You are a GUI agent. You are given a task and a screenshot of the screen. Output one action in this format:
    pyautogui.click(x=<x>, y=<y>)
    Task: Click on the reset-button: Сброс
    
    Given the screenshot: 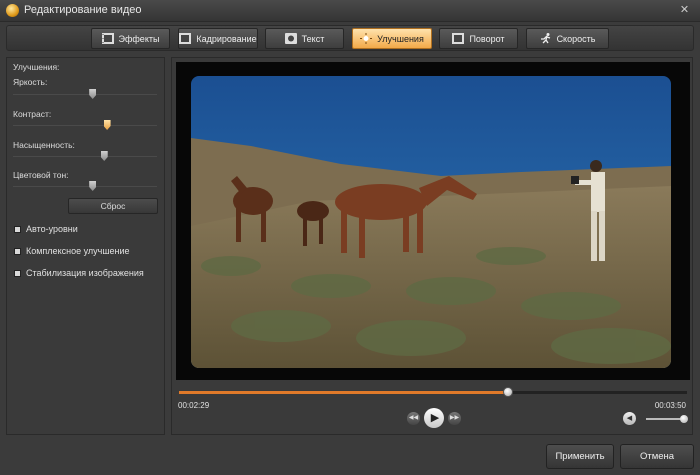 What is the action you would take?
    pyautogui.click(x=113, y=206)
    